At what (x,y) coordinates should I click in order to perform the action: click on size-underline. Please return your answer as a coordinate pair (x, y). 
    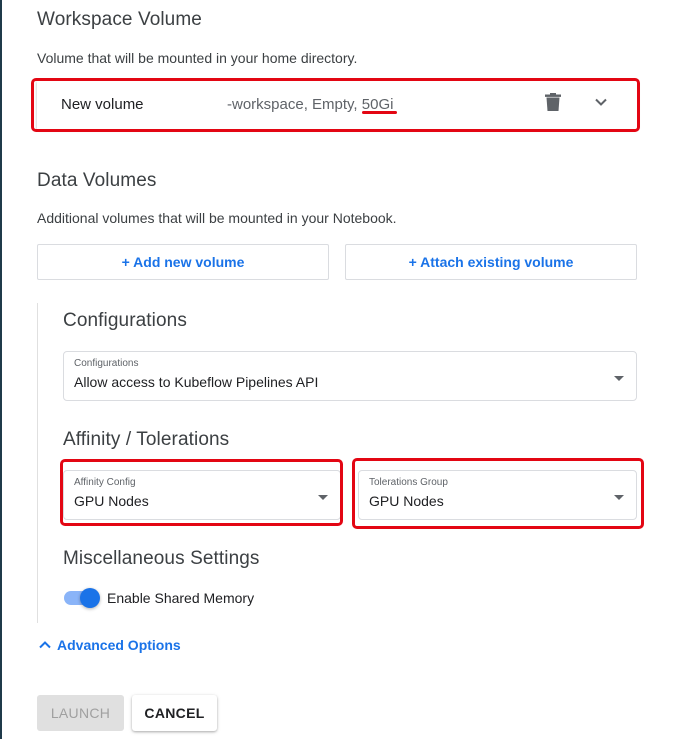
    Looking at the image, I should click on (379, 112).